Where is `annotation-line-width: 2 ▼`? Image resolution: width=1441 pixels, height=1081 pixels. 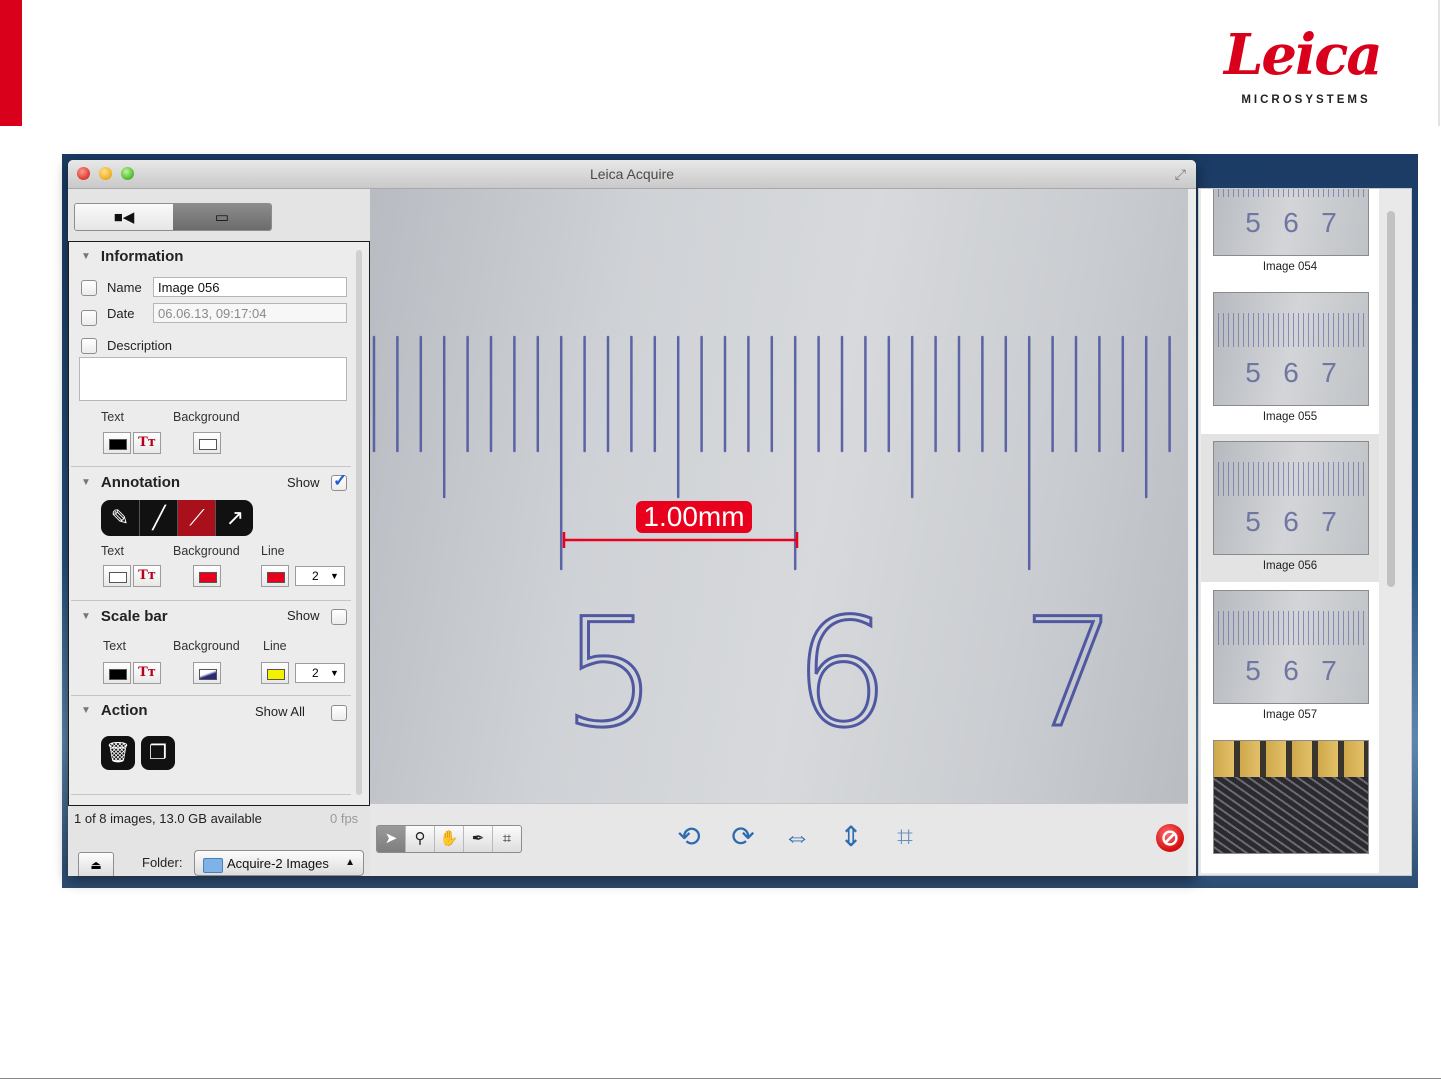 annotation-line-width: 2 ▼ is located at coordinates (320, 576).